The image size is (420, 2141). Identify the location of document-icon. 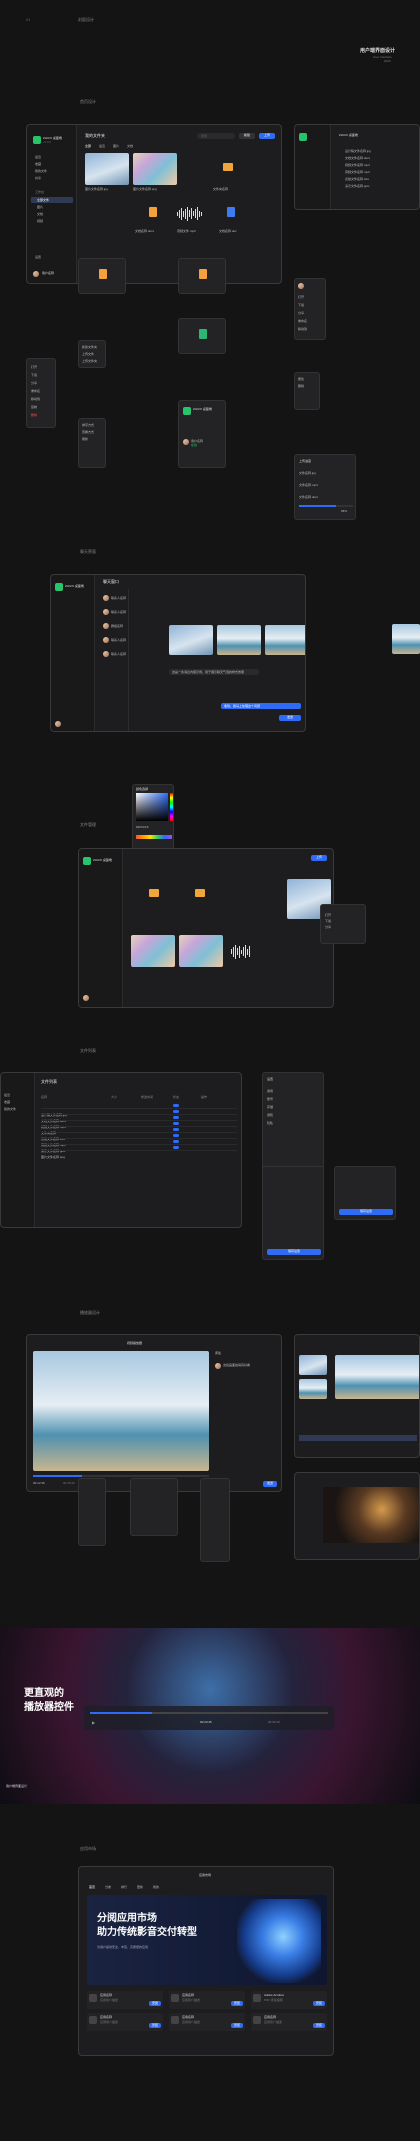
(153, 212).